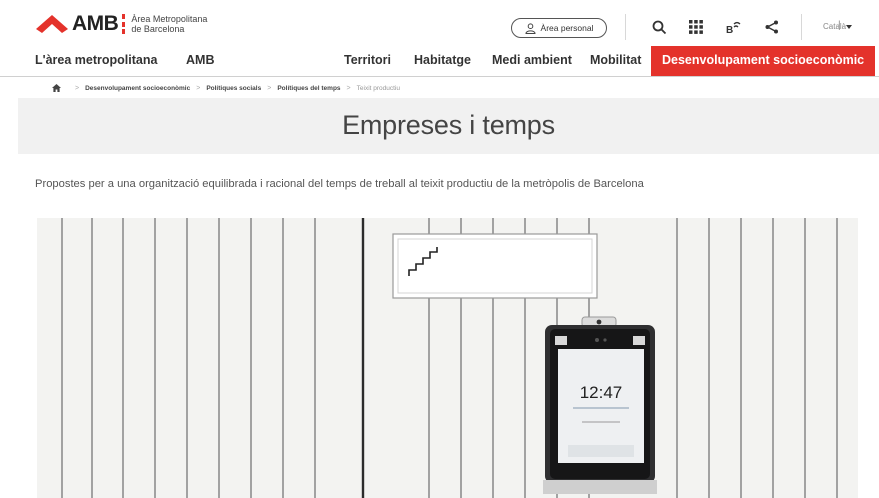  Describe the element at coordinates (734, 27) in the screenshot. I see `accessibility-audio-icon: B` at that location.